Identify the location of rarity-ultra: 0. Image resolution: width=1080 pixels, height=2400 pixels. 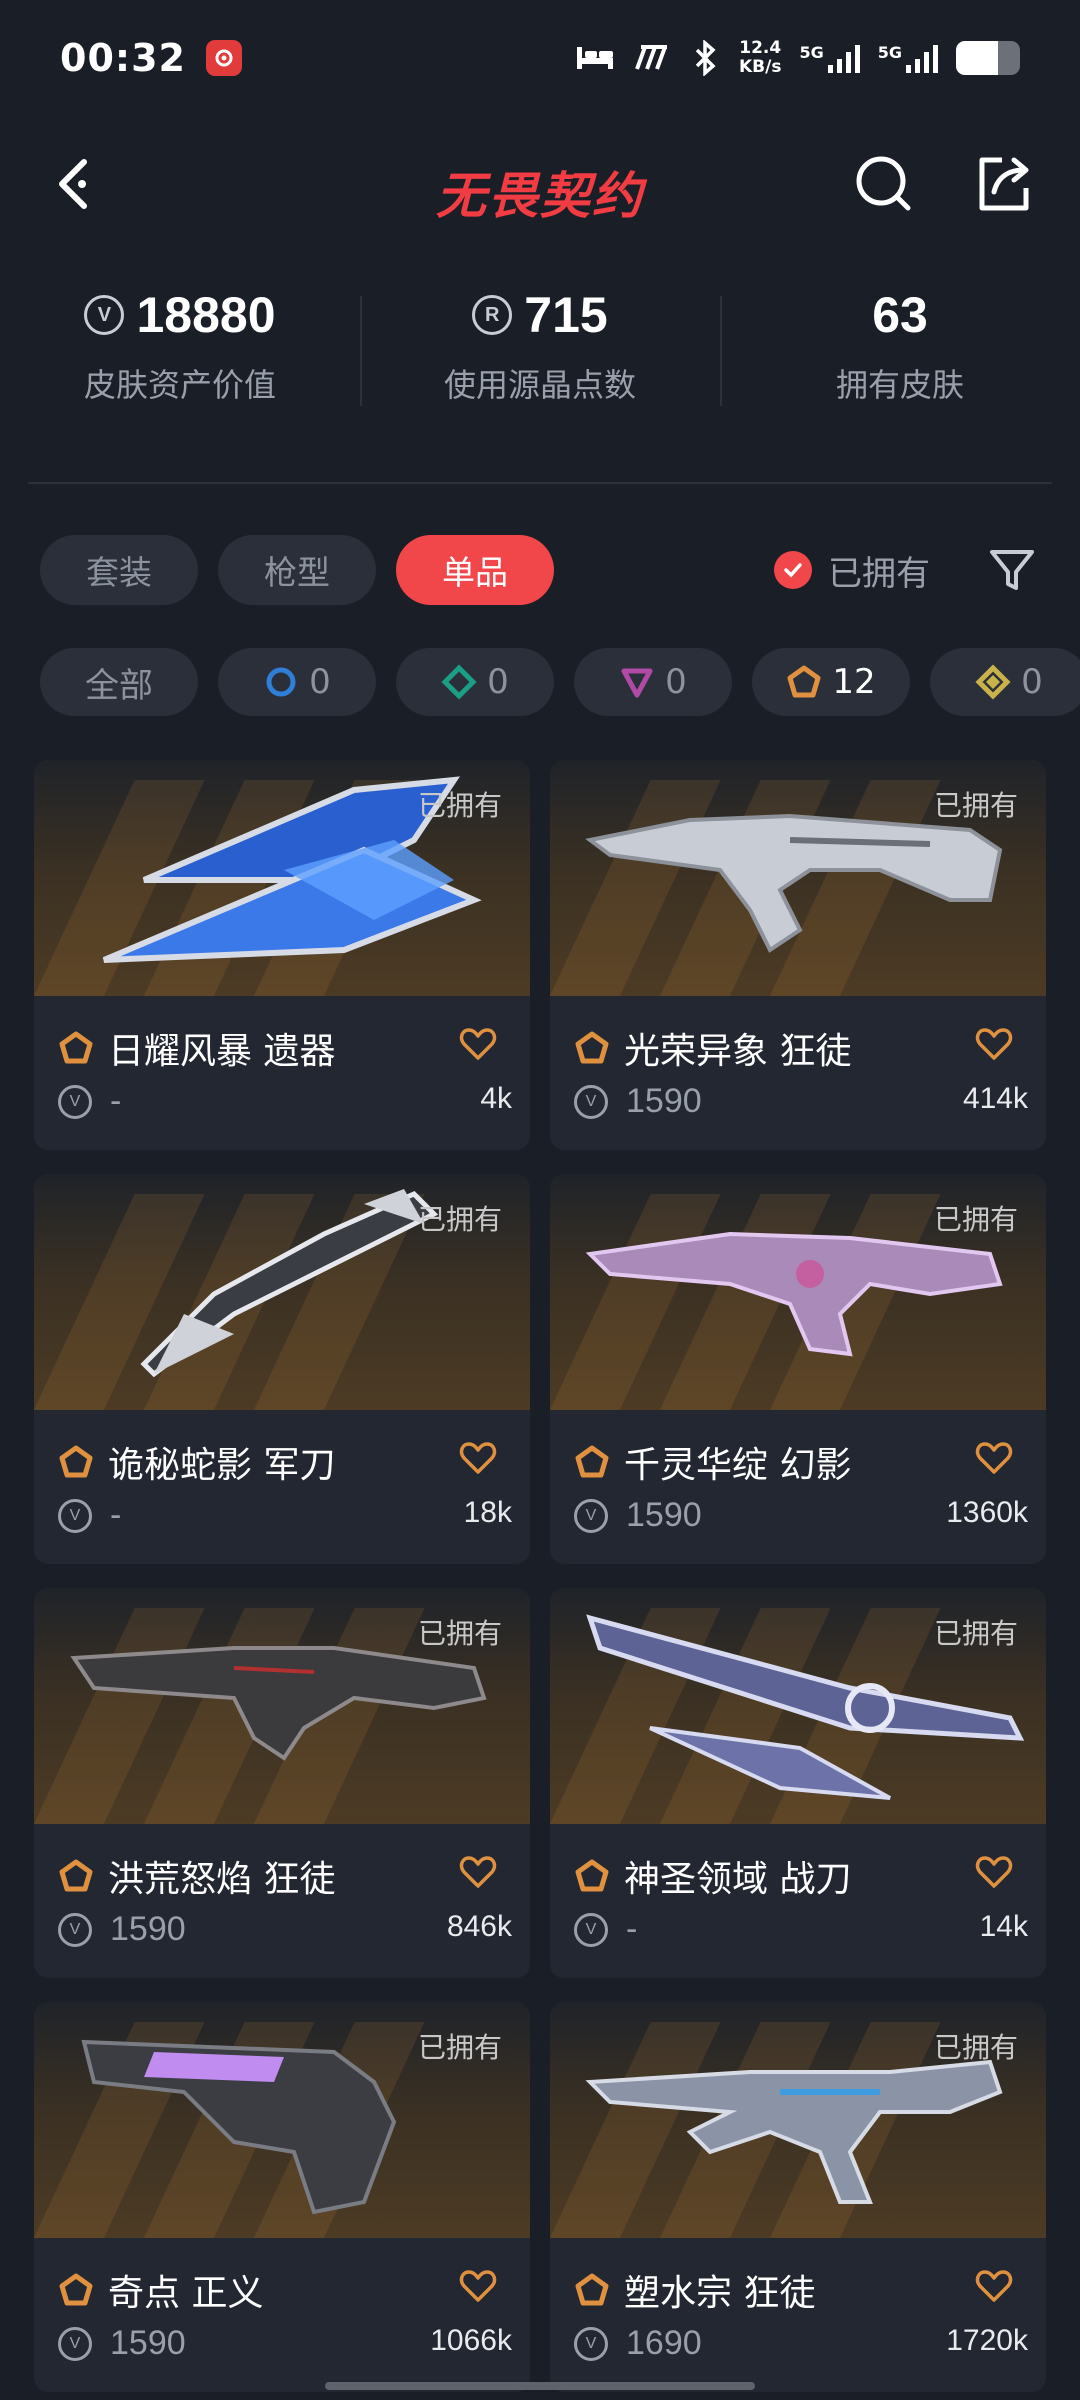
(1005, 682).